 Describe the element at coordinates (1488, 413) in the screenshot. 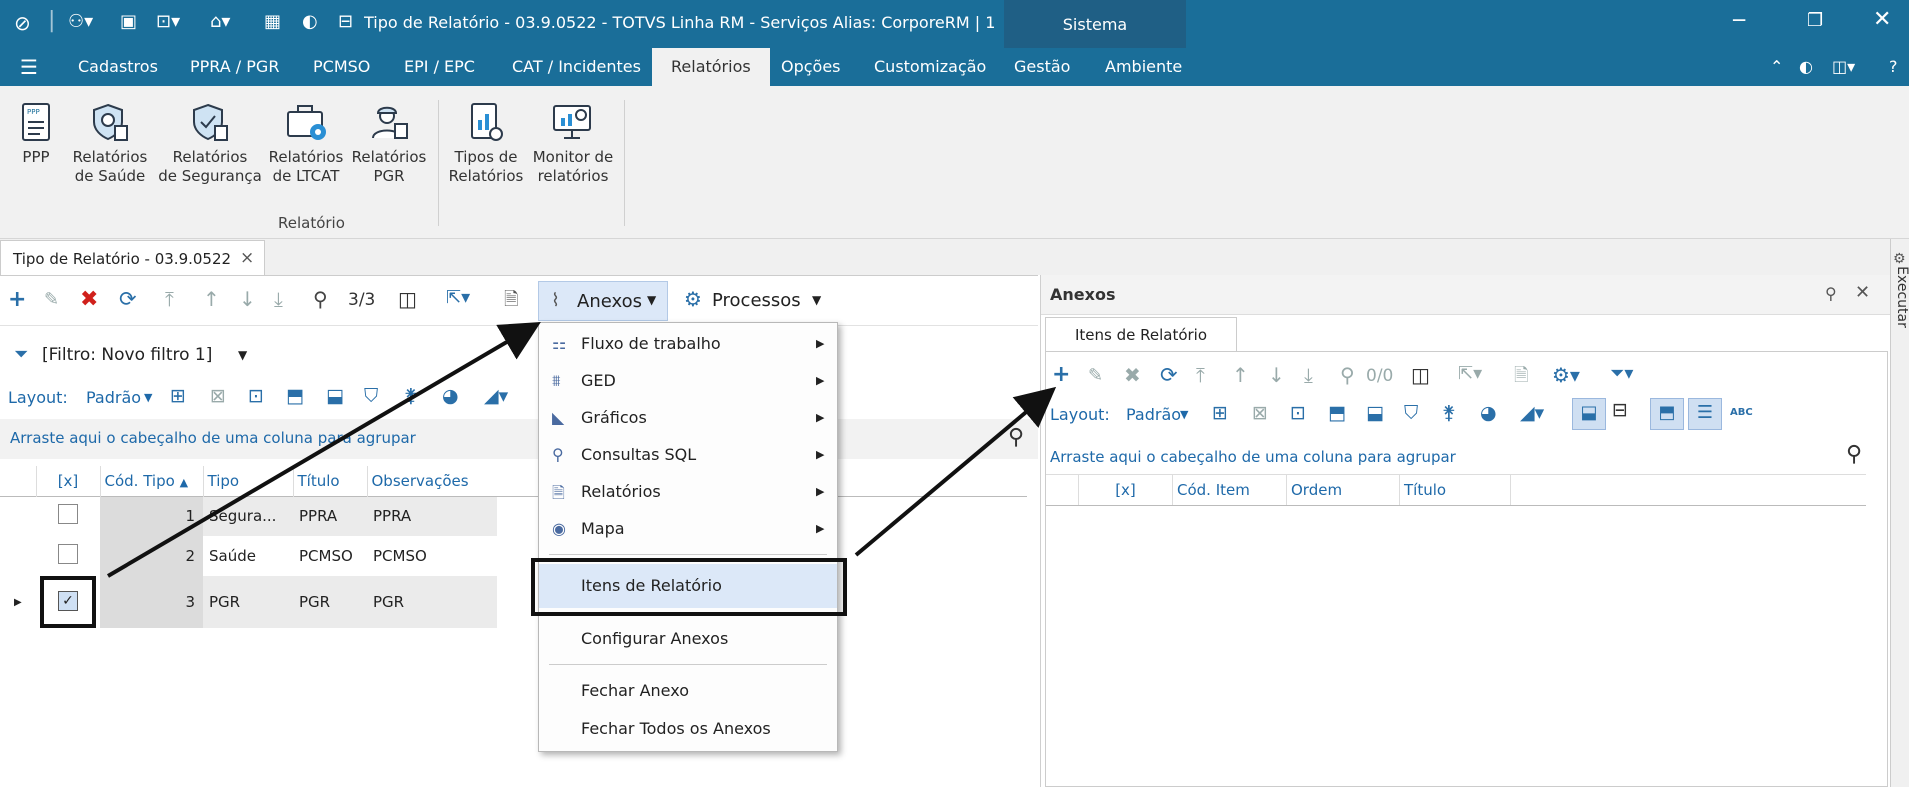

I see `shapes-icon: ◕` at that location.